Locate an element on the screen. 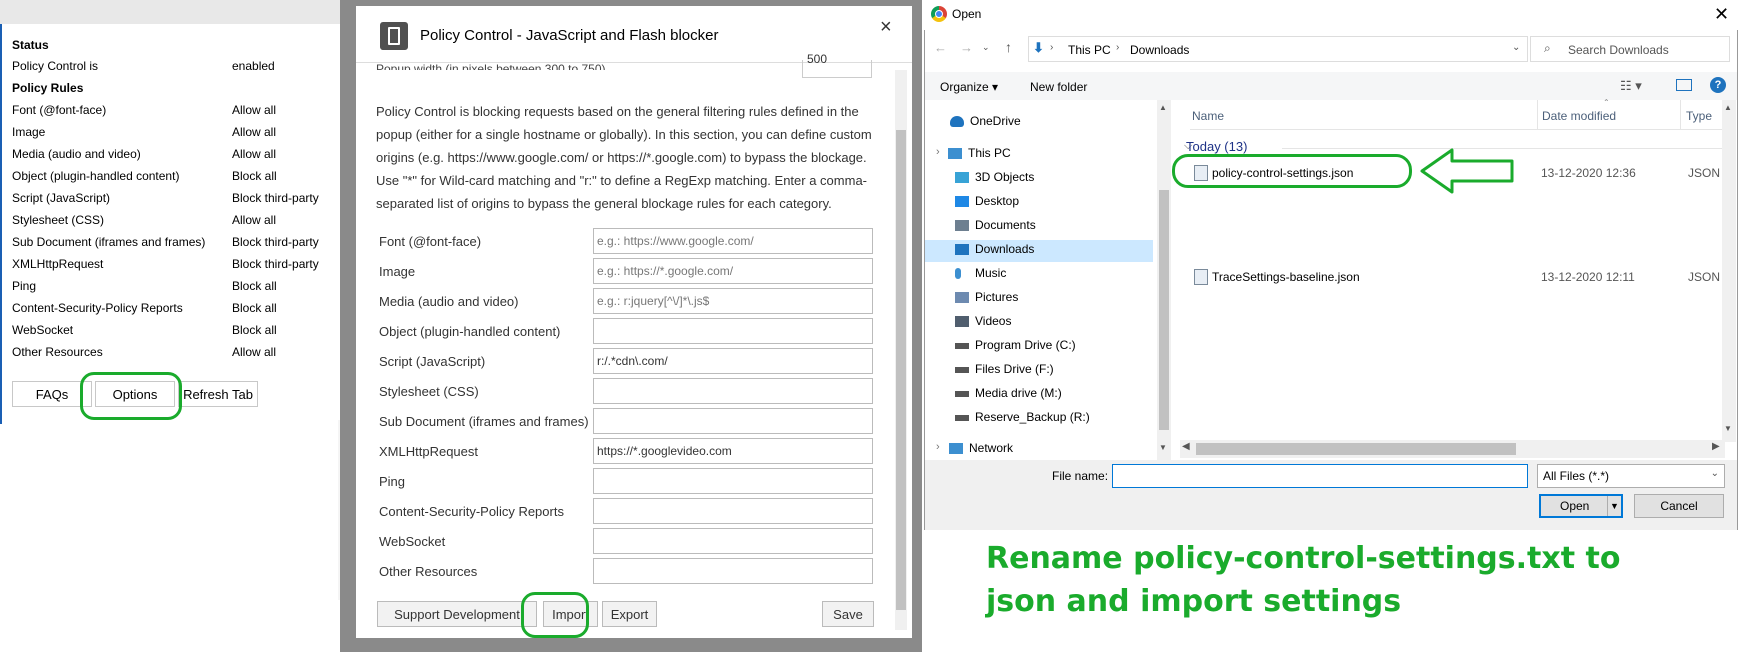 The width and height of the screenshot is (1738, 652). pictures-icon is located at coordinates (962, 297).